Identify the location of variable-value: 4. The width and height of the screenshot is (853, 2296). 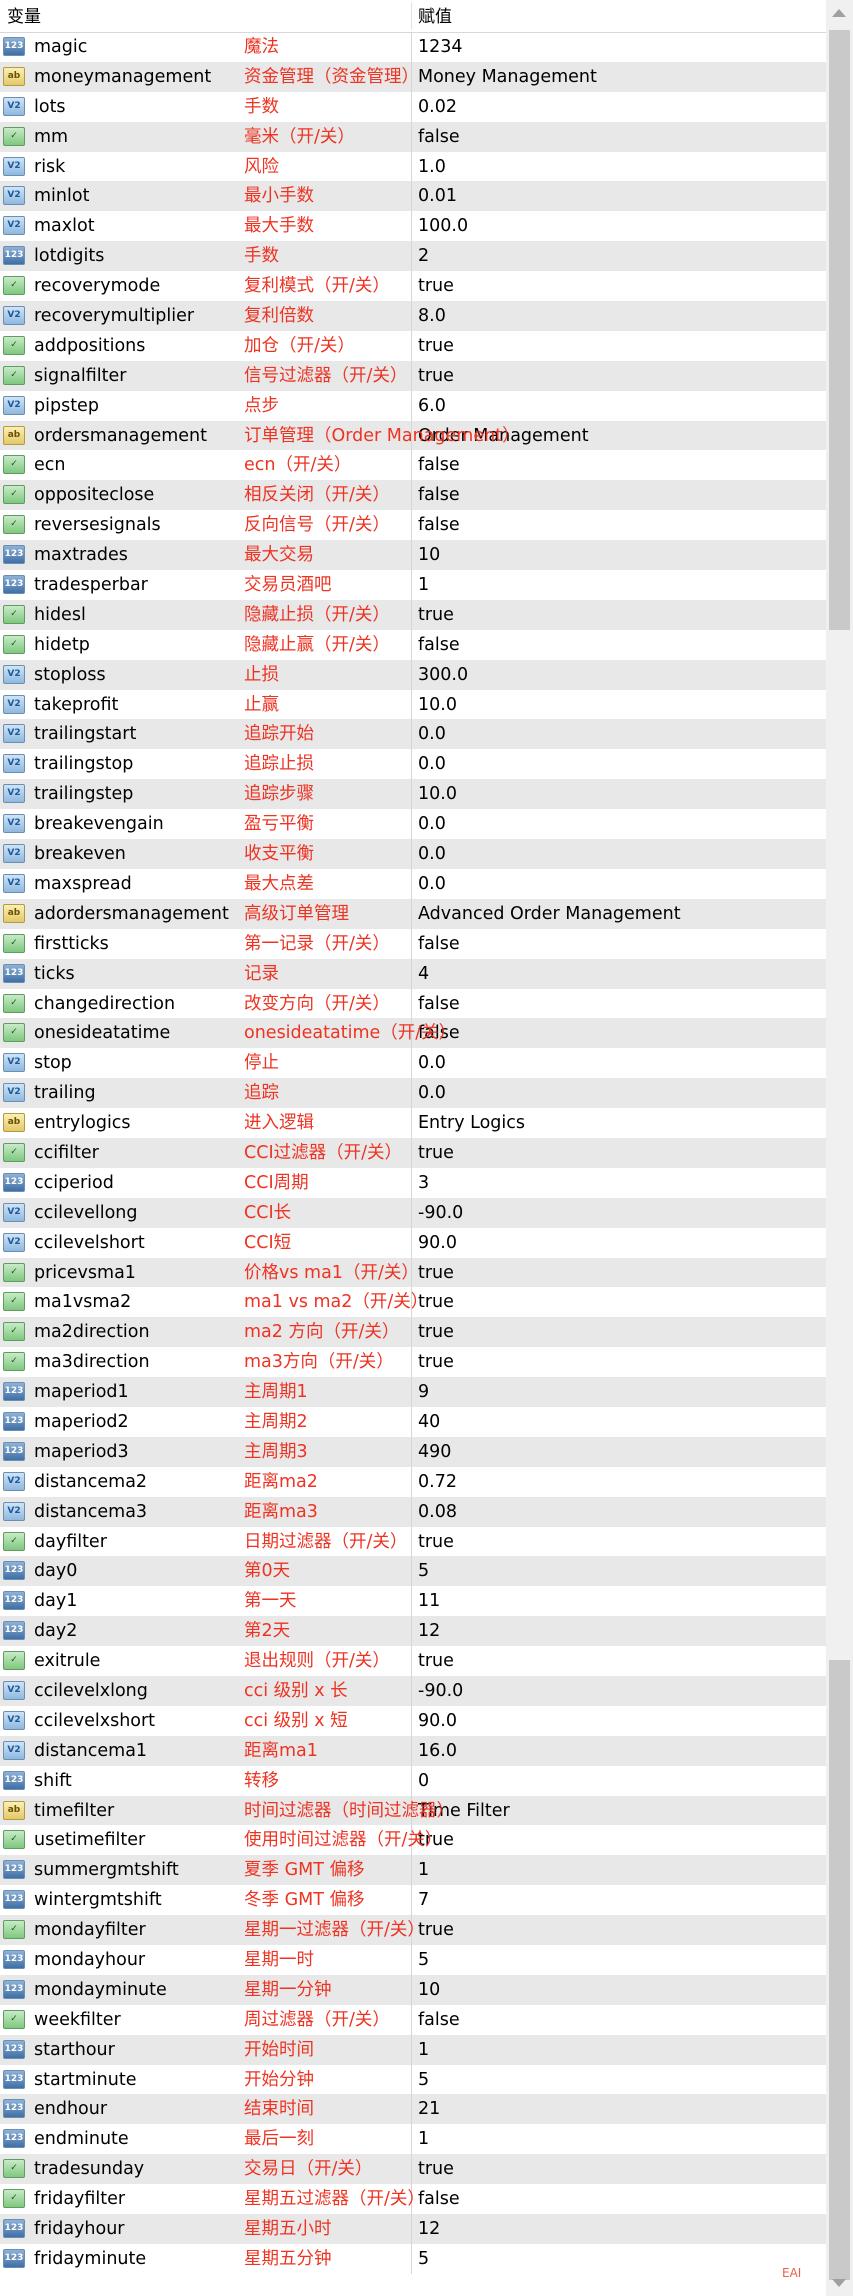
(423, 974).